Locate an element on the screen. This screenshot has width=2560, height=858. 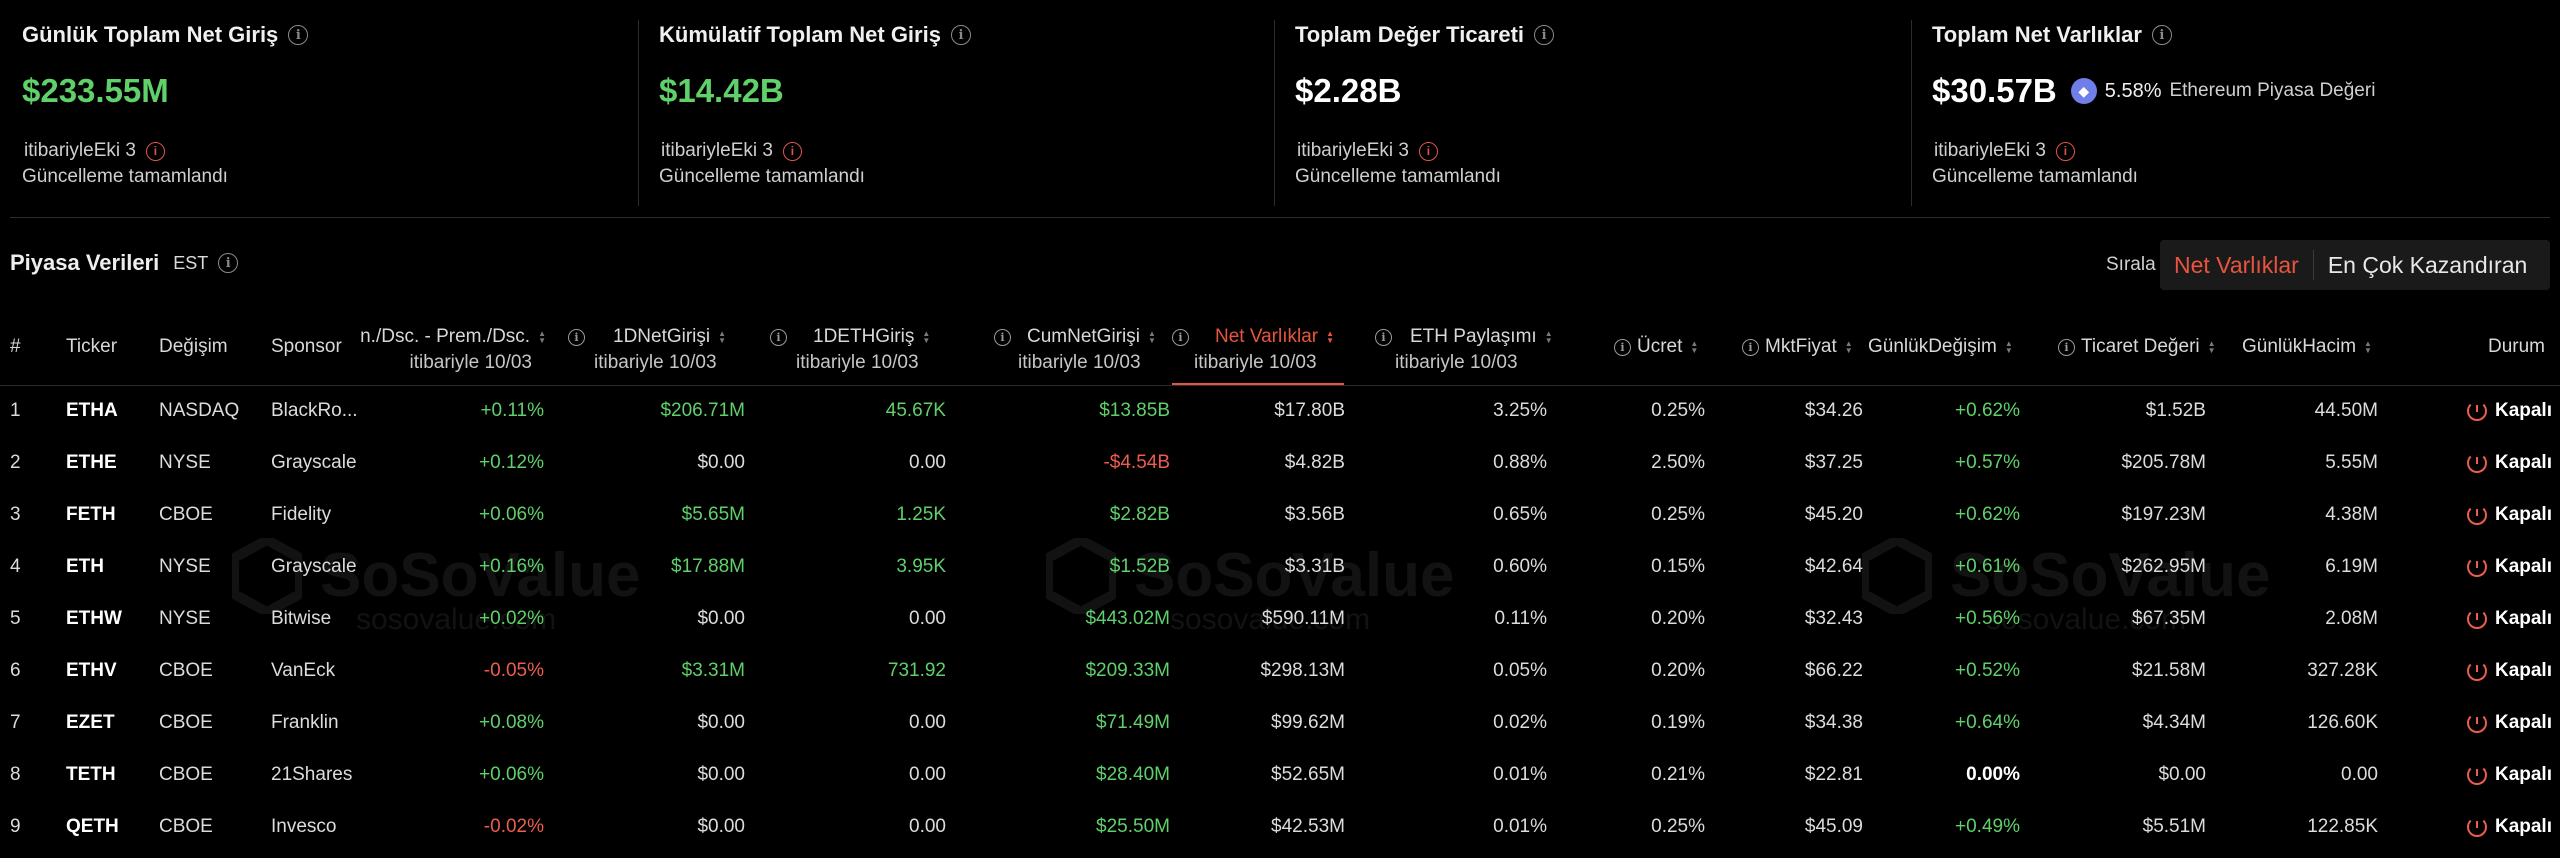
cell-status: Kapalı is located at coordinates (2506, 723).